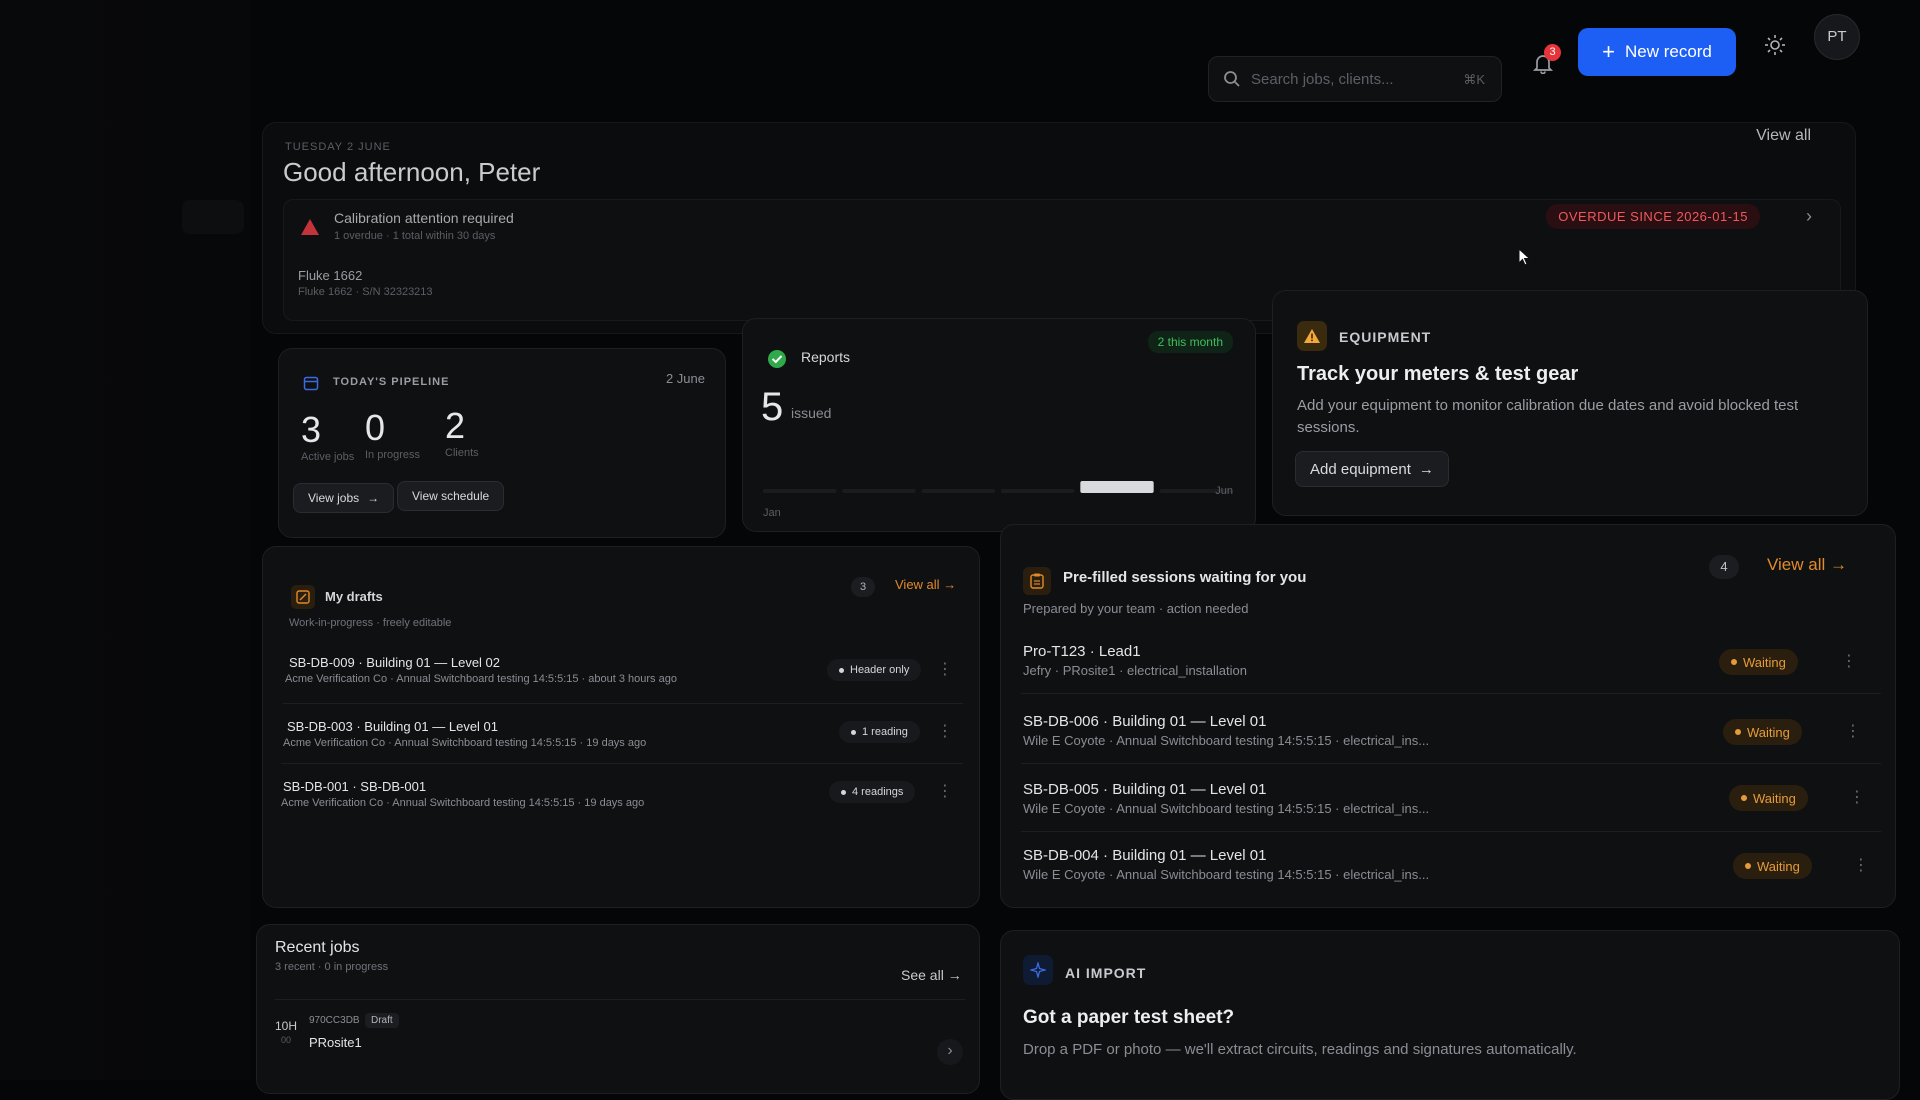  I want to click on avatar-initials: PT, so click(1837, 36).